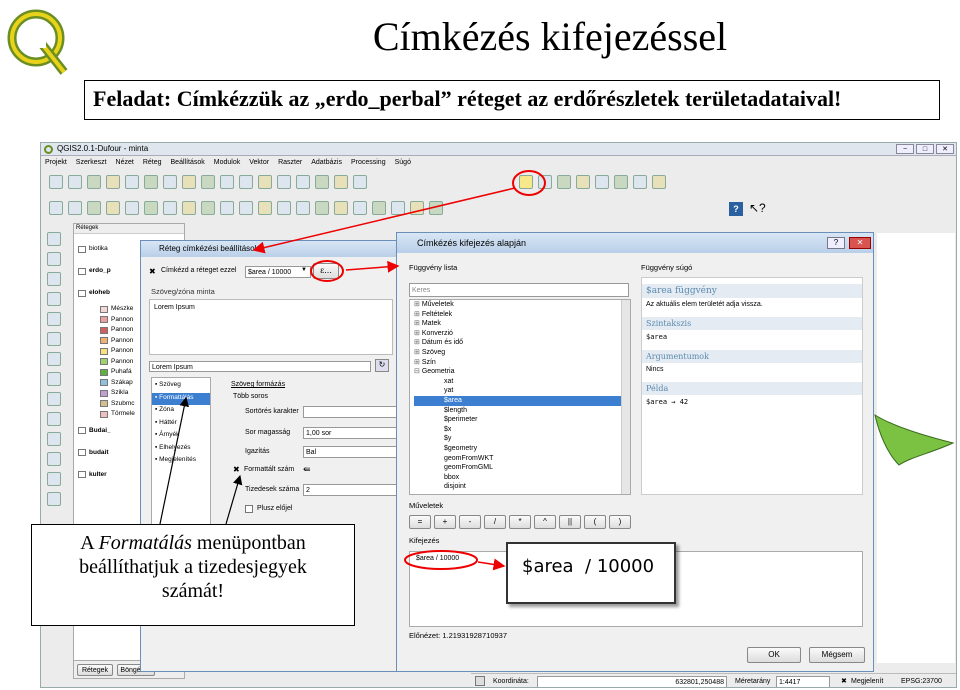 The image size is (960, 690). I want to click on line-height-field: 1,00 sor, so click(350, 433).